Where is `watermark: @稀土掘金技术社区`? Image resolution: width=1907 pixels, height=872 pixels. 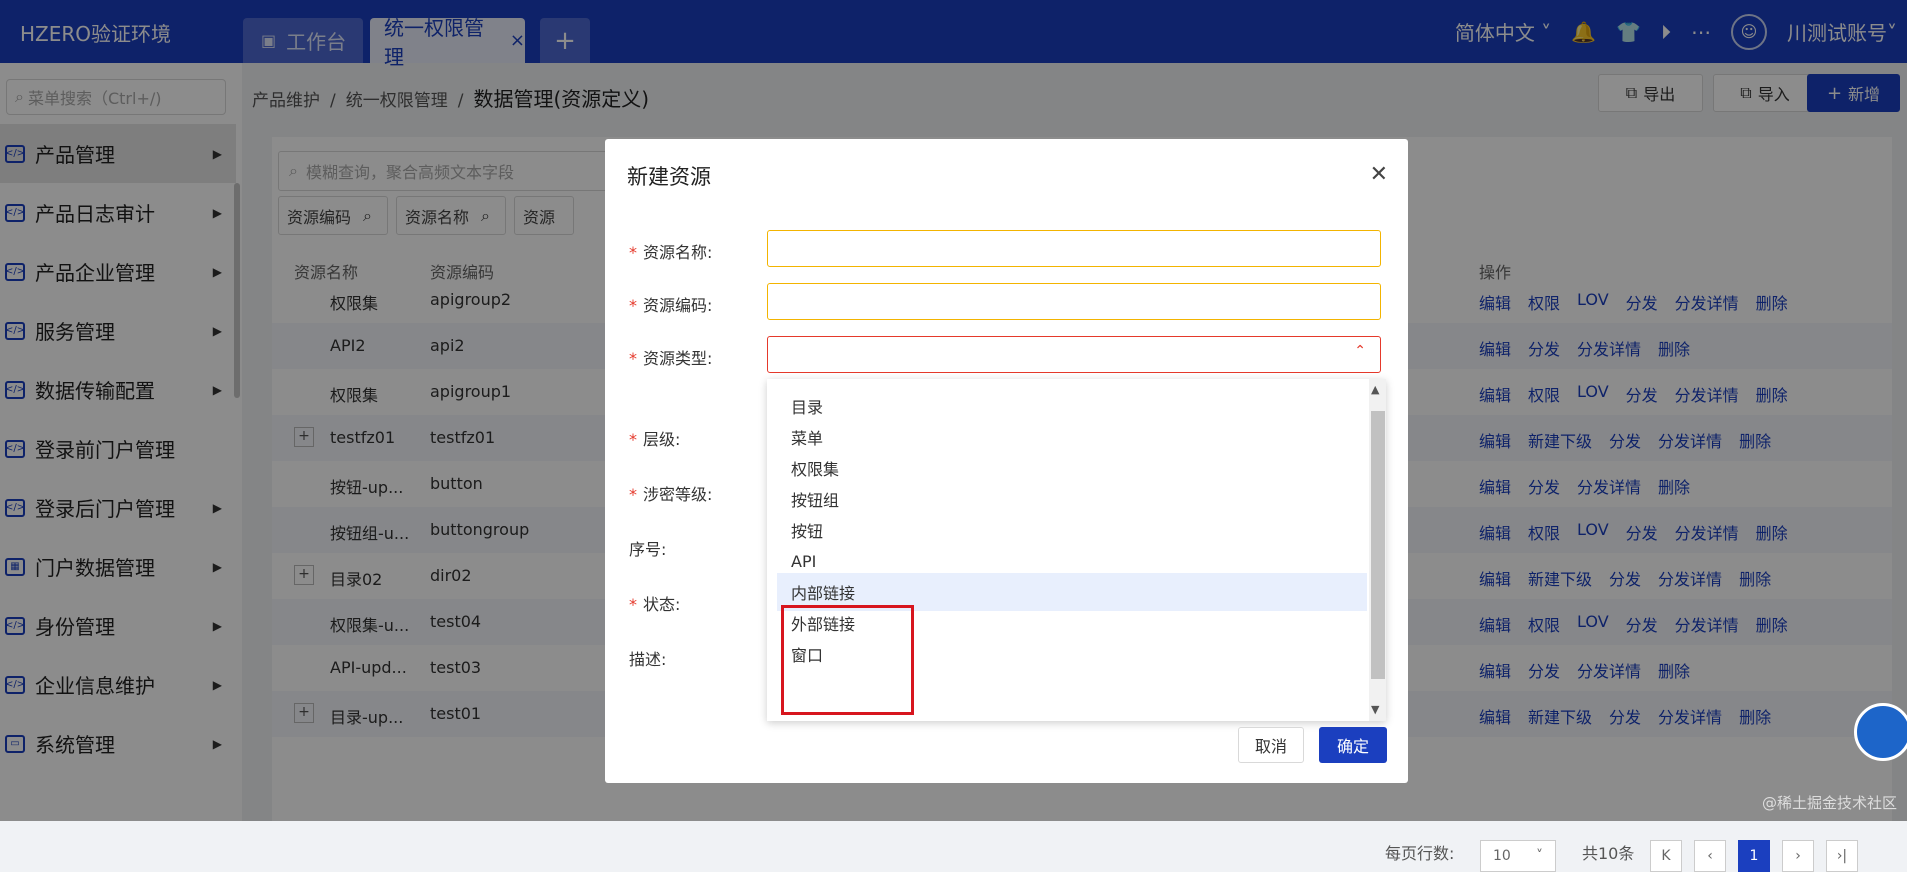 watermark: @稀土掘金技术社区 is located at coordinates (1829, 803).